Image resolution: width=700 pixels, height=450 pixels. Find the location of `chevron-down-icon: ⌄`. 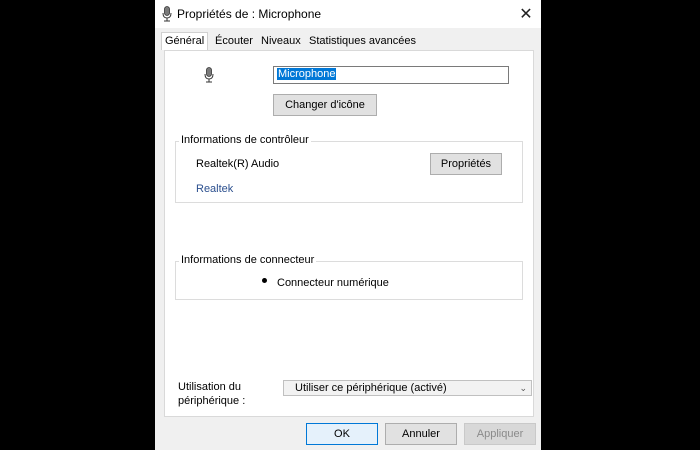

chevron-down-icon: ⌄ is located at coordinates (523, 388).